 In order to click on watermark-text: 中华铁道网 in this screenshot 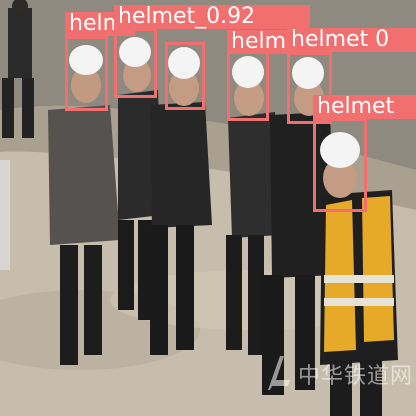, I will do `click(356, 376)`.